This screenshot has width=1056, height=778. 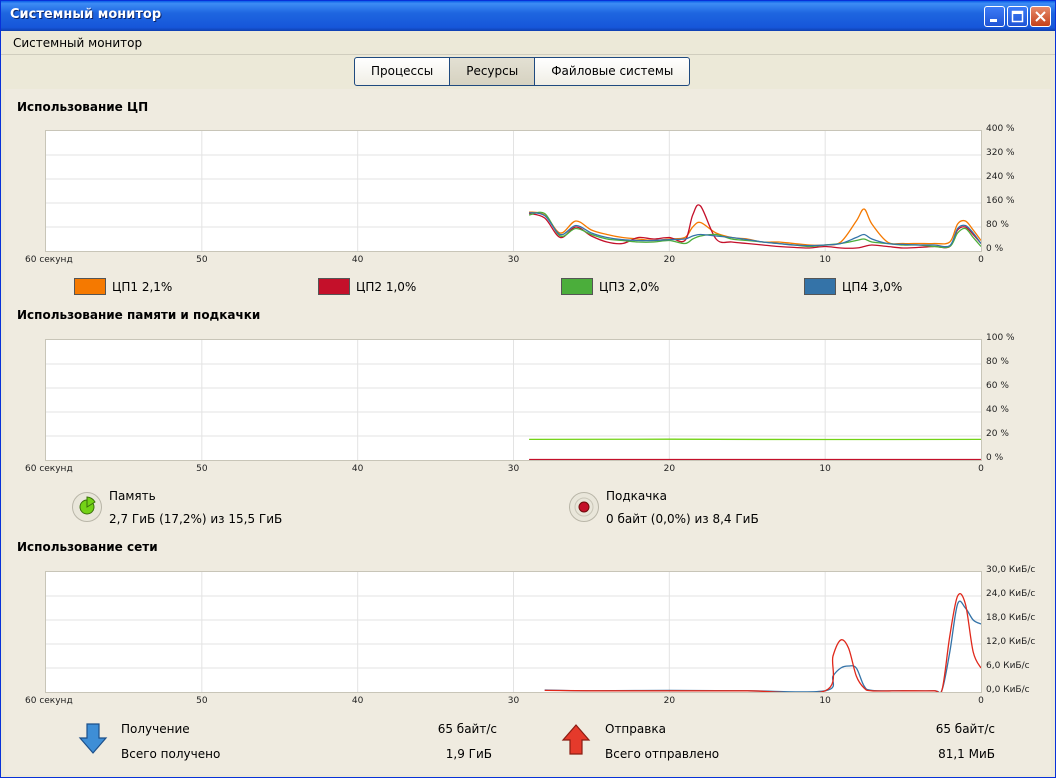 What do you see at coordinates (997, 225) in the screenshot?
I see `cpu-y-tick: 80 %` at bounding box center [997, 225].